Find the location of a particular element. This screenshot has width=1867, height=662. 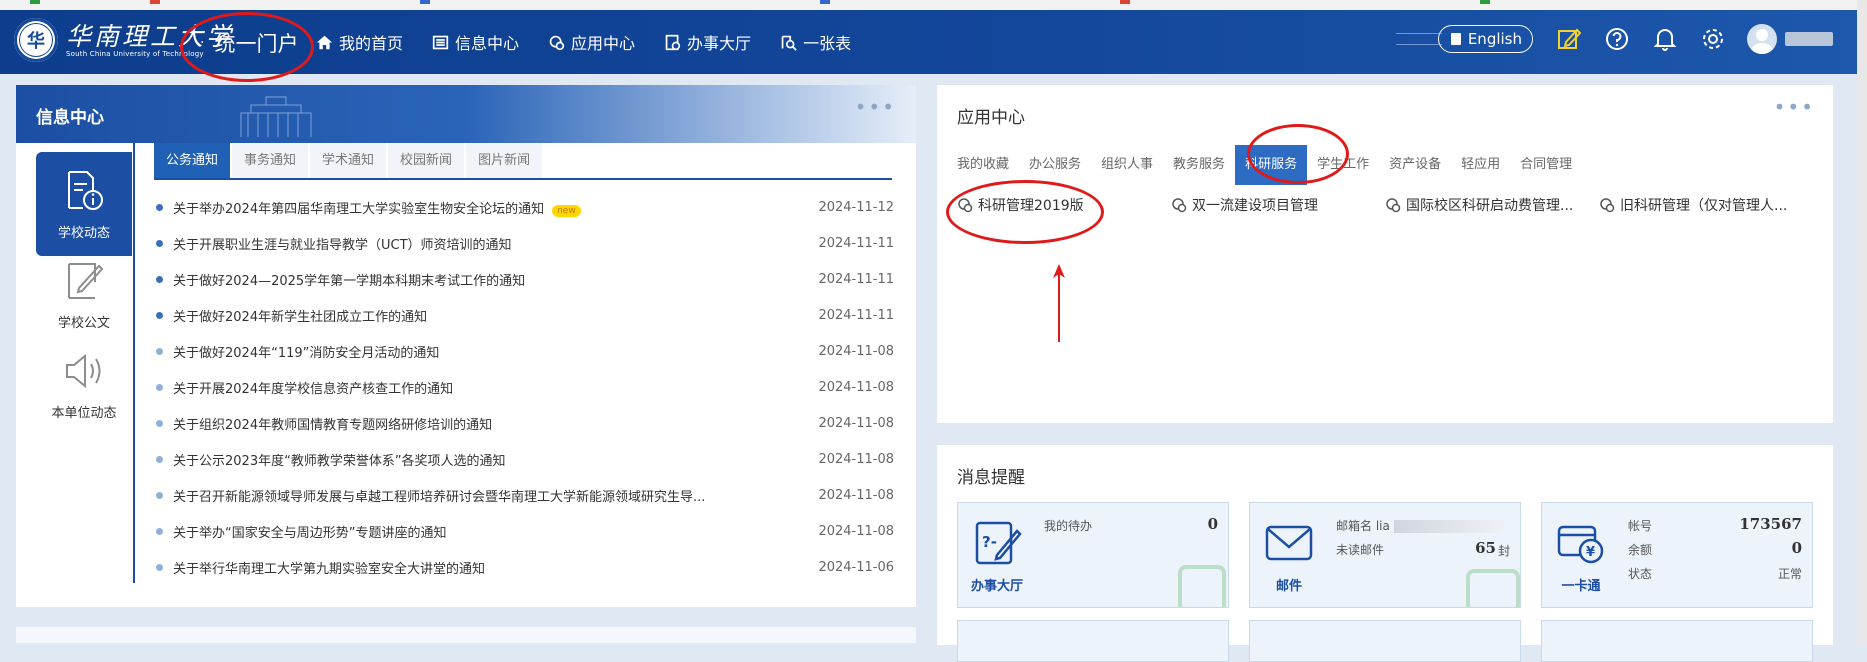

news-row: 关于举行华南理工大学第九期实验室安全大讲堂的通知 2024-11-06 is located at coordinates (524, 567).